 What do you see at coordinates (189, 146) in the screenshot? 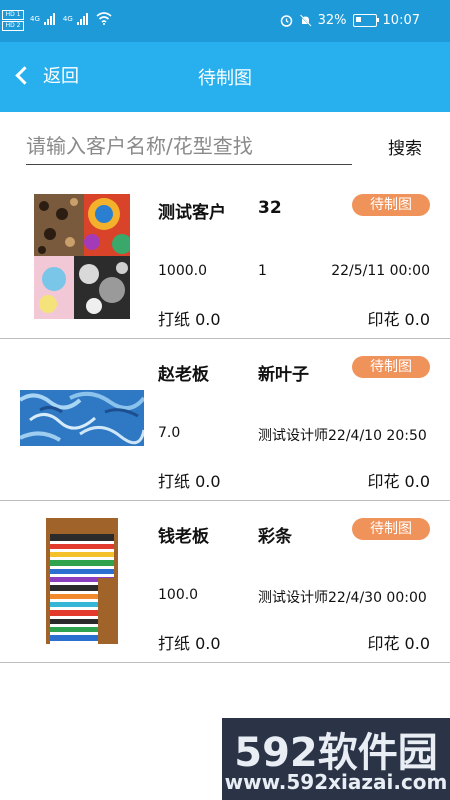
I see `search-input` at bounding box center [189, 146].